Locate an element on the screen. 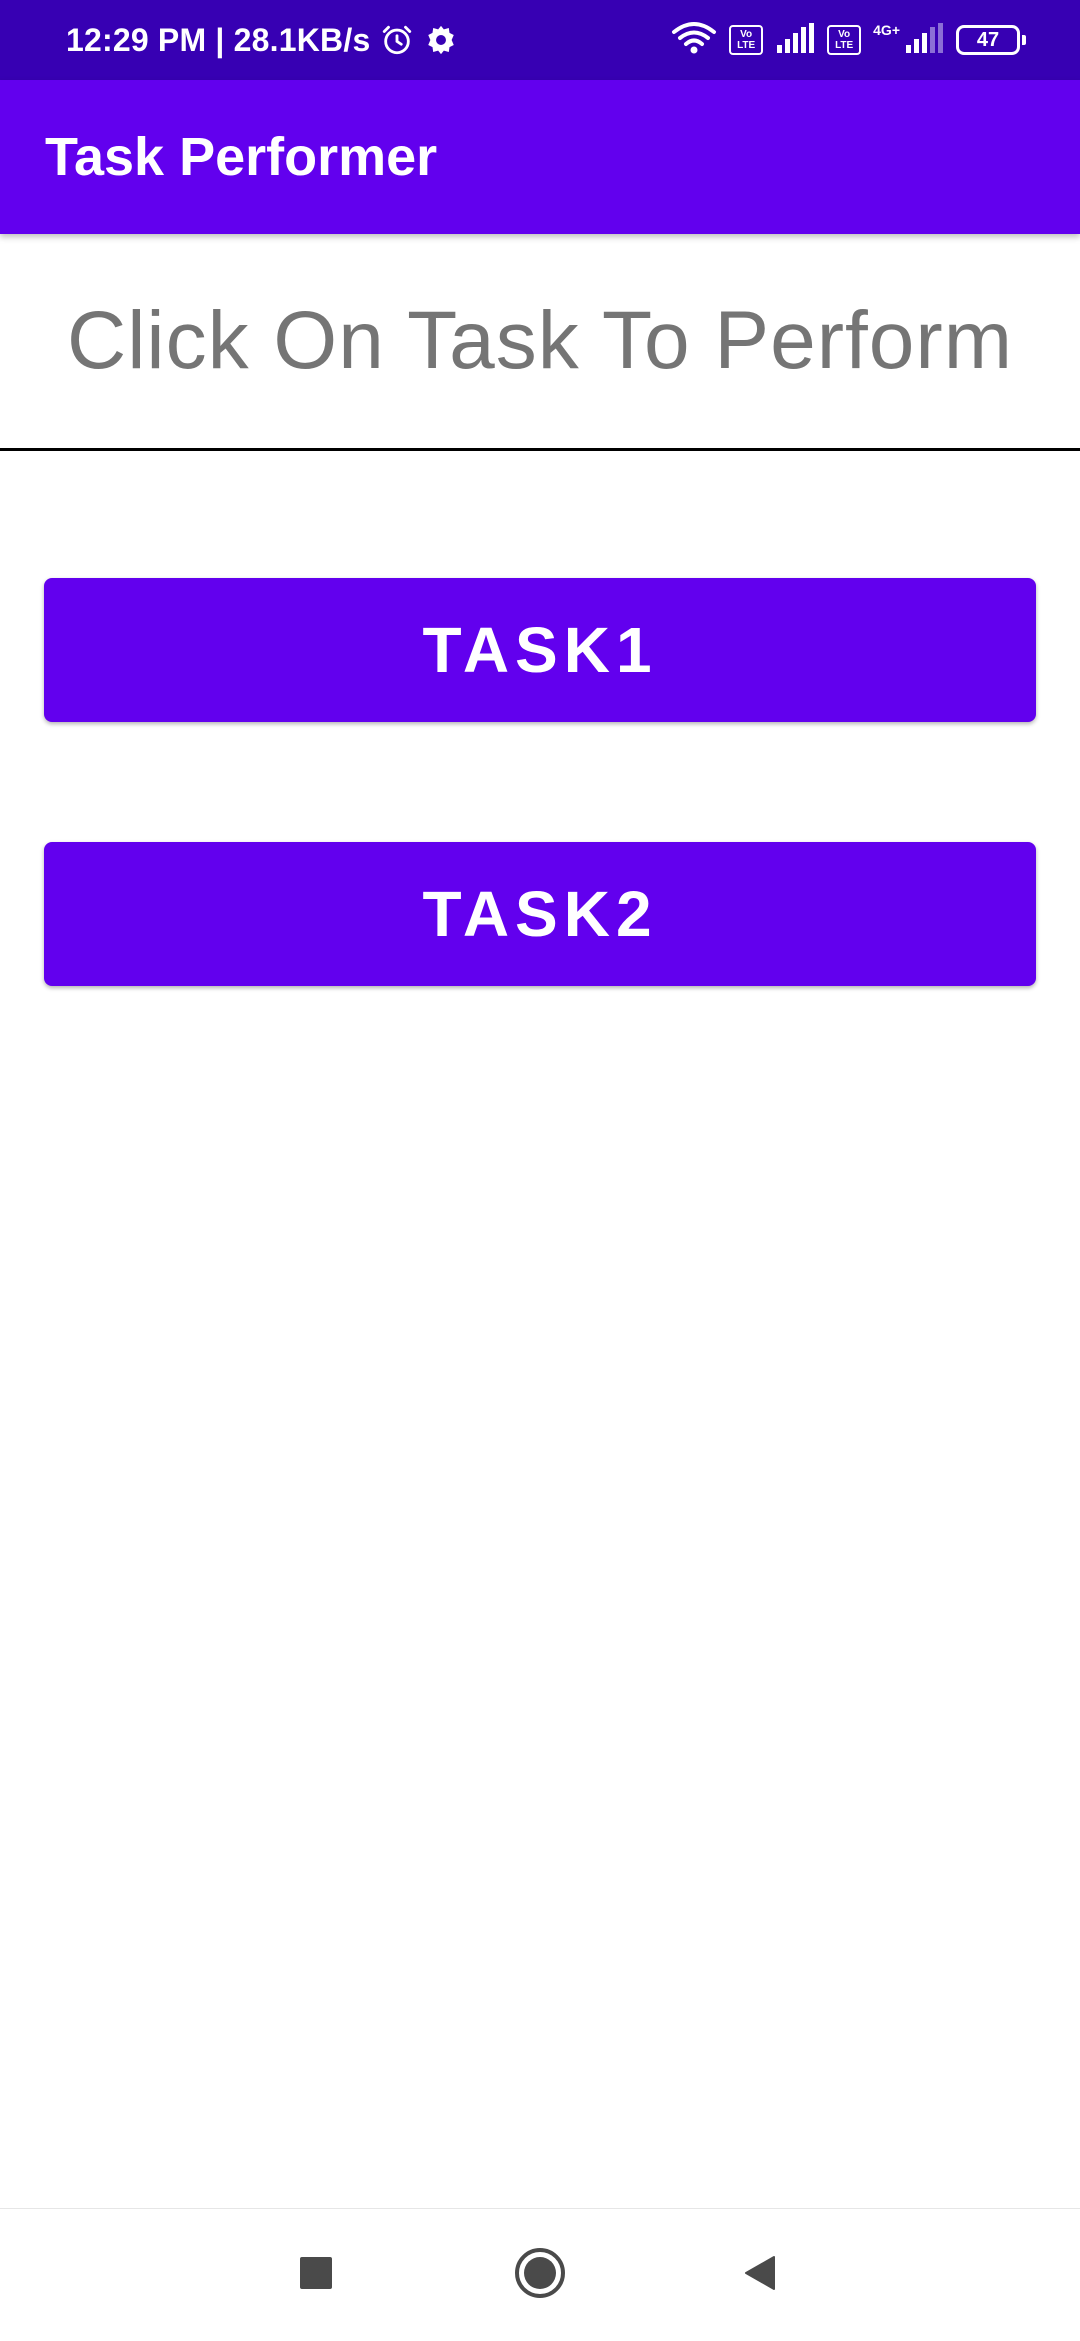 This screenshot has height=2341, width=1080. status-right: Vo LTE Vo LTE 4G+ 47 is located at coordinates (848, 40).